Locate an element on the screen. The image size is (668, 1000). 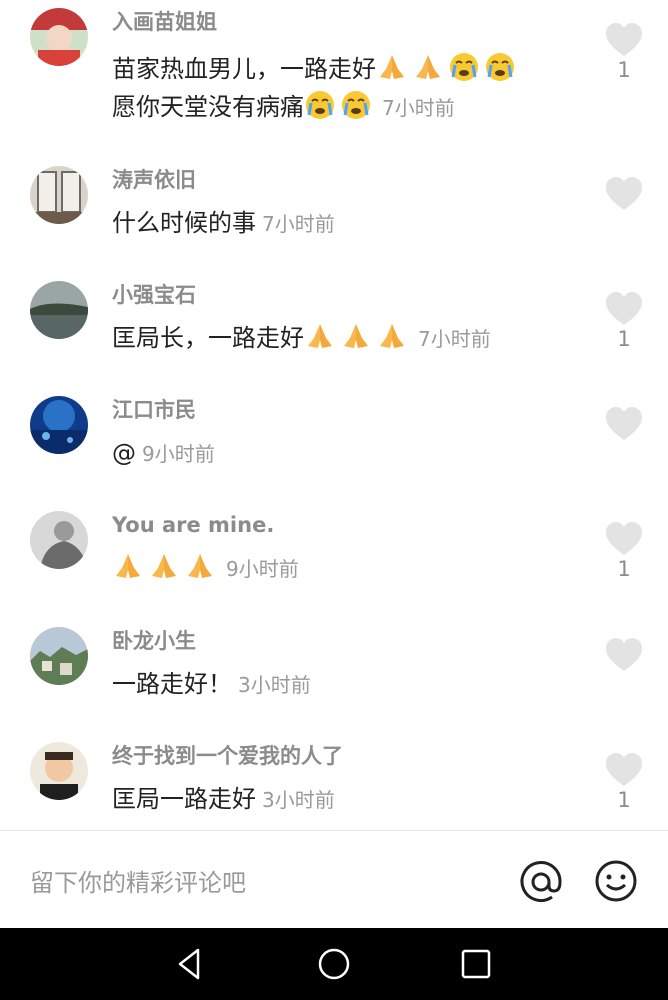
comment-text: 匡局一路走好 3小时前 is located at coordinates (347, 799).